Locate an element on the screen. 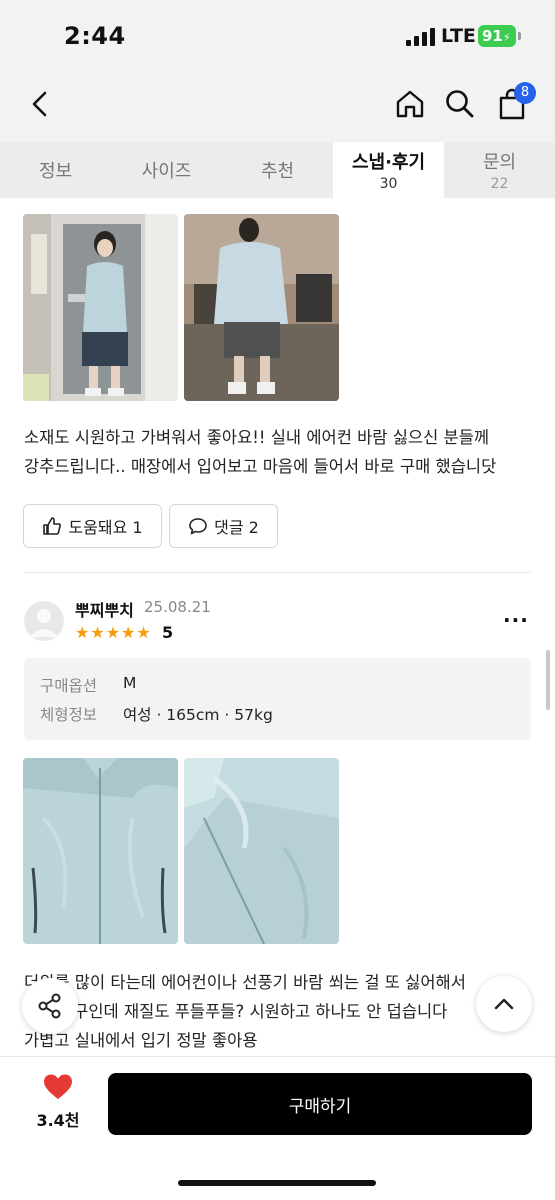  tab-label: 추천 is located at coordinates (277, 171).